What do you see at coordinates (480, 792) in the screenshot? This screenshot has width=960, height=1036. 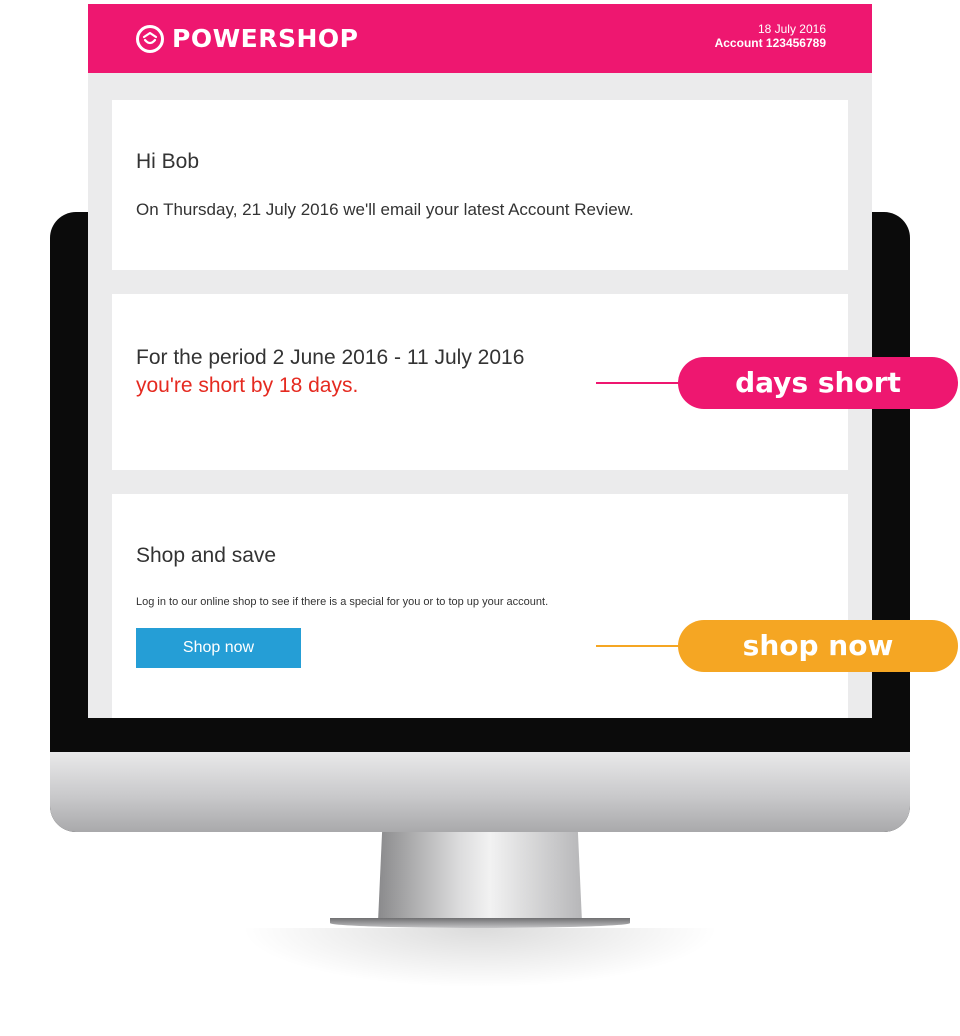 I see `monitor-chin` at bounding box center [480, 792].